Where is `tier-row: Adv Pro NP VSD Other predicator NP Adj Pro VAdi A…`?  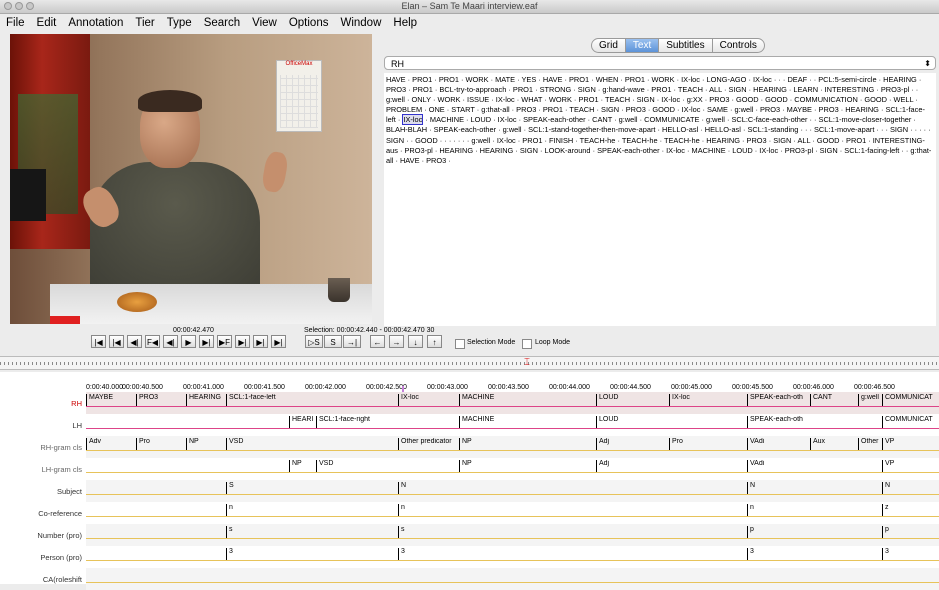
tier-row: Adv Pro NP VSD Other predicator NP Adj Pro VAdi A… is located at coordinates (512, 447).